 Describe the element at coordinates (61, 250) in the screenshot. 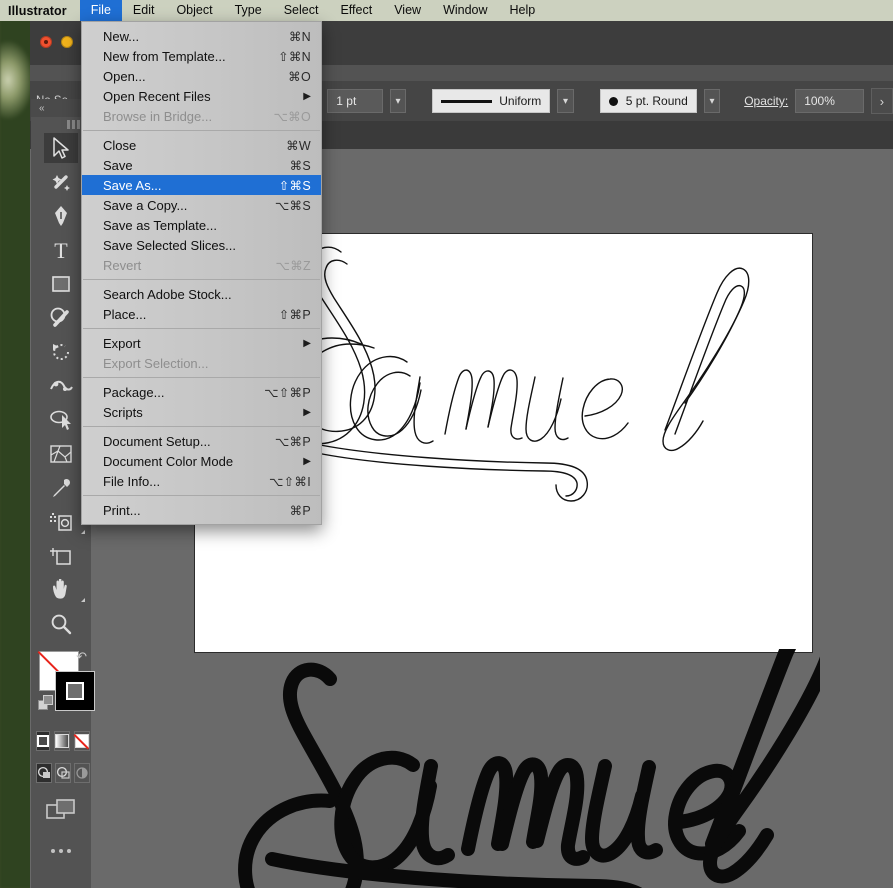

I see `type-icon: T` at that location.